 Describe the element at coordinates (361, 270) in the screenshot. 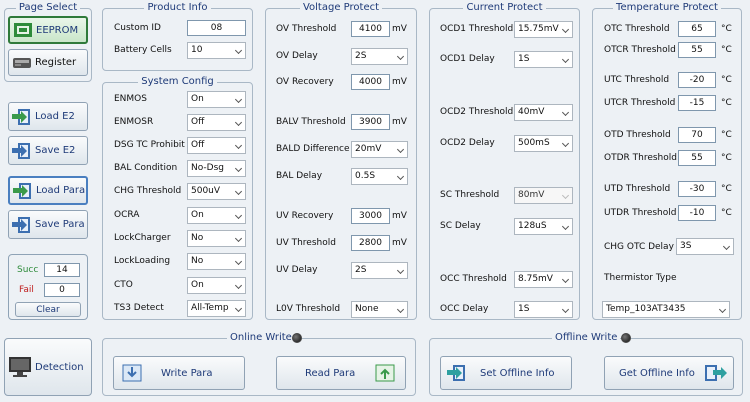

I see `uv-delay-value: 2S` at that location.